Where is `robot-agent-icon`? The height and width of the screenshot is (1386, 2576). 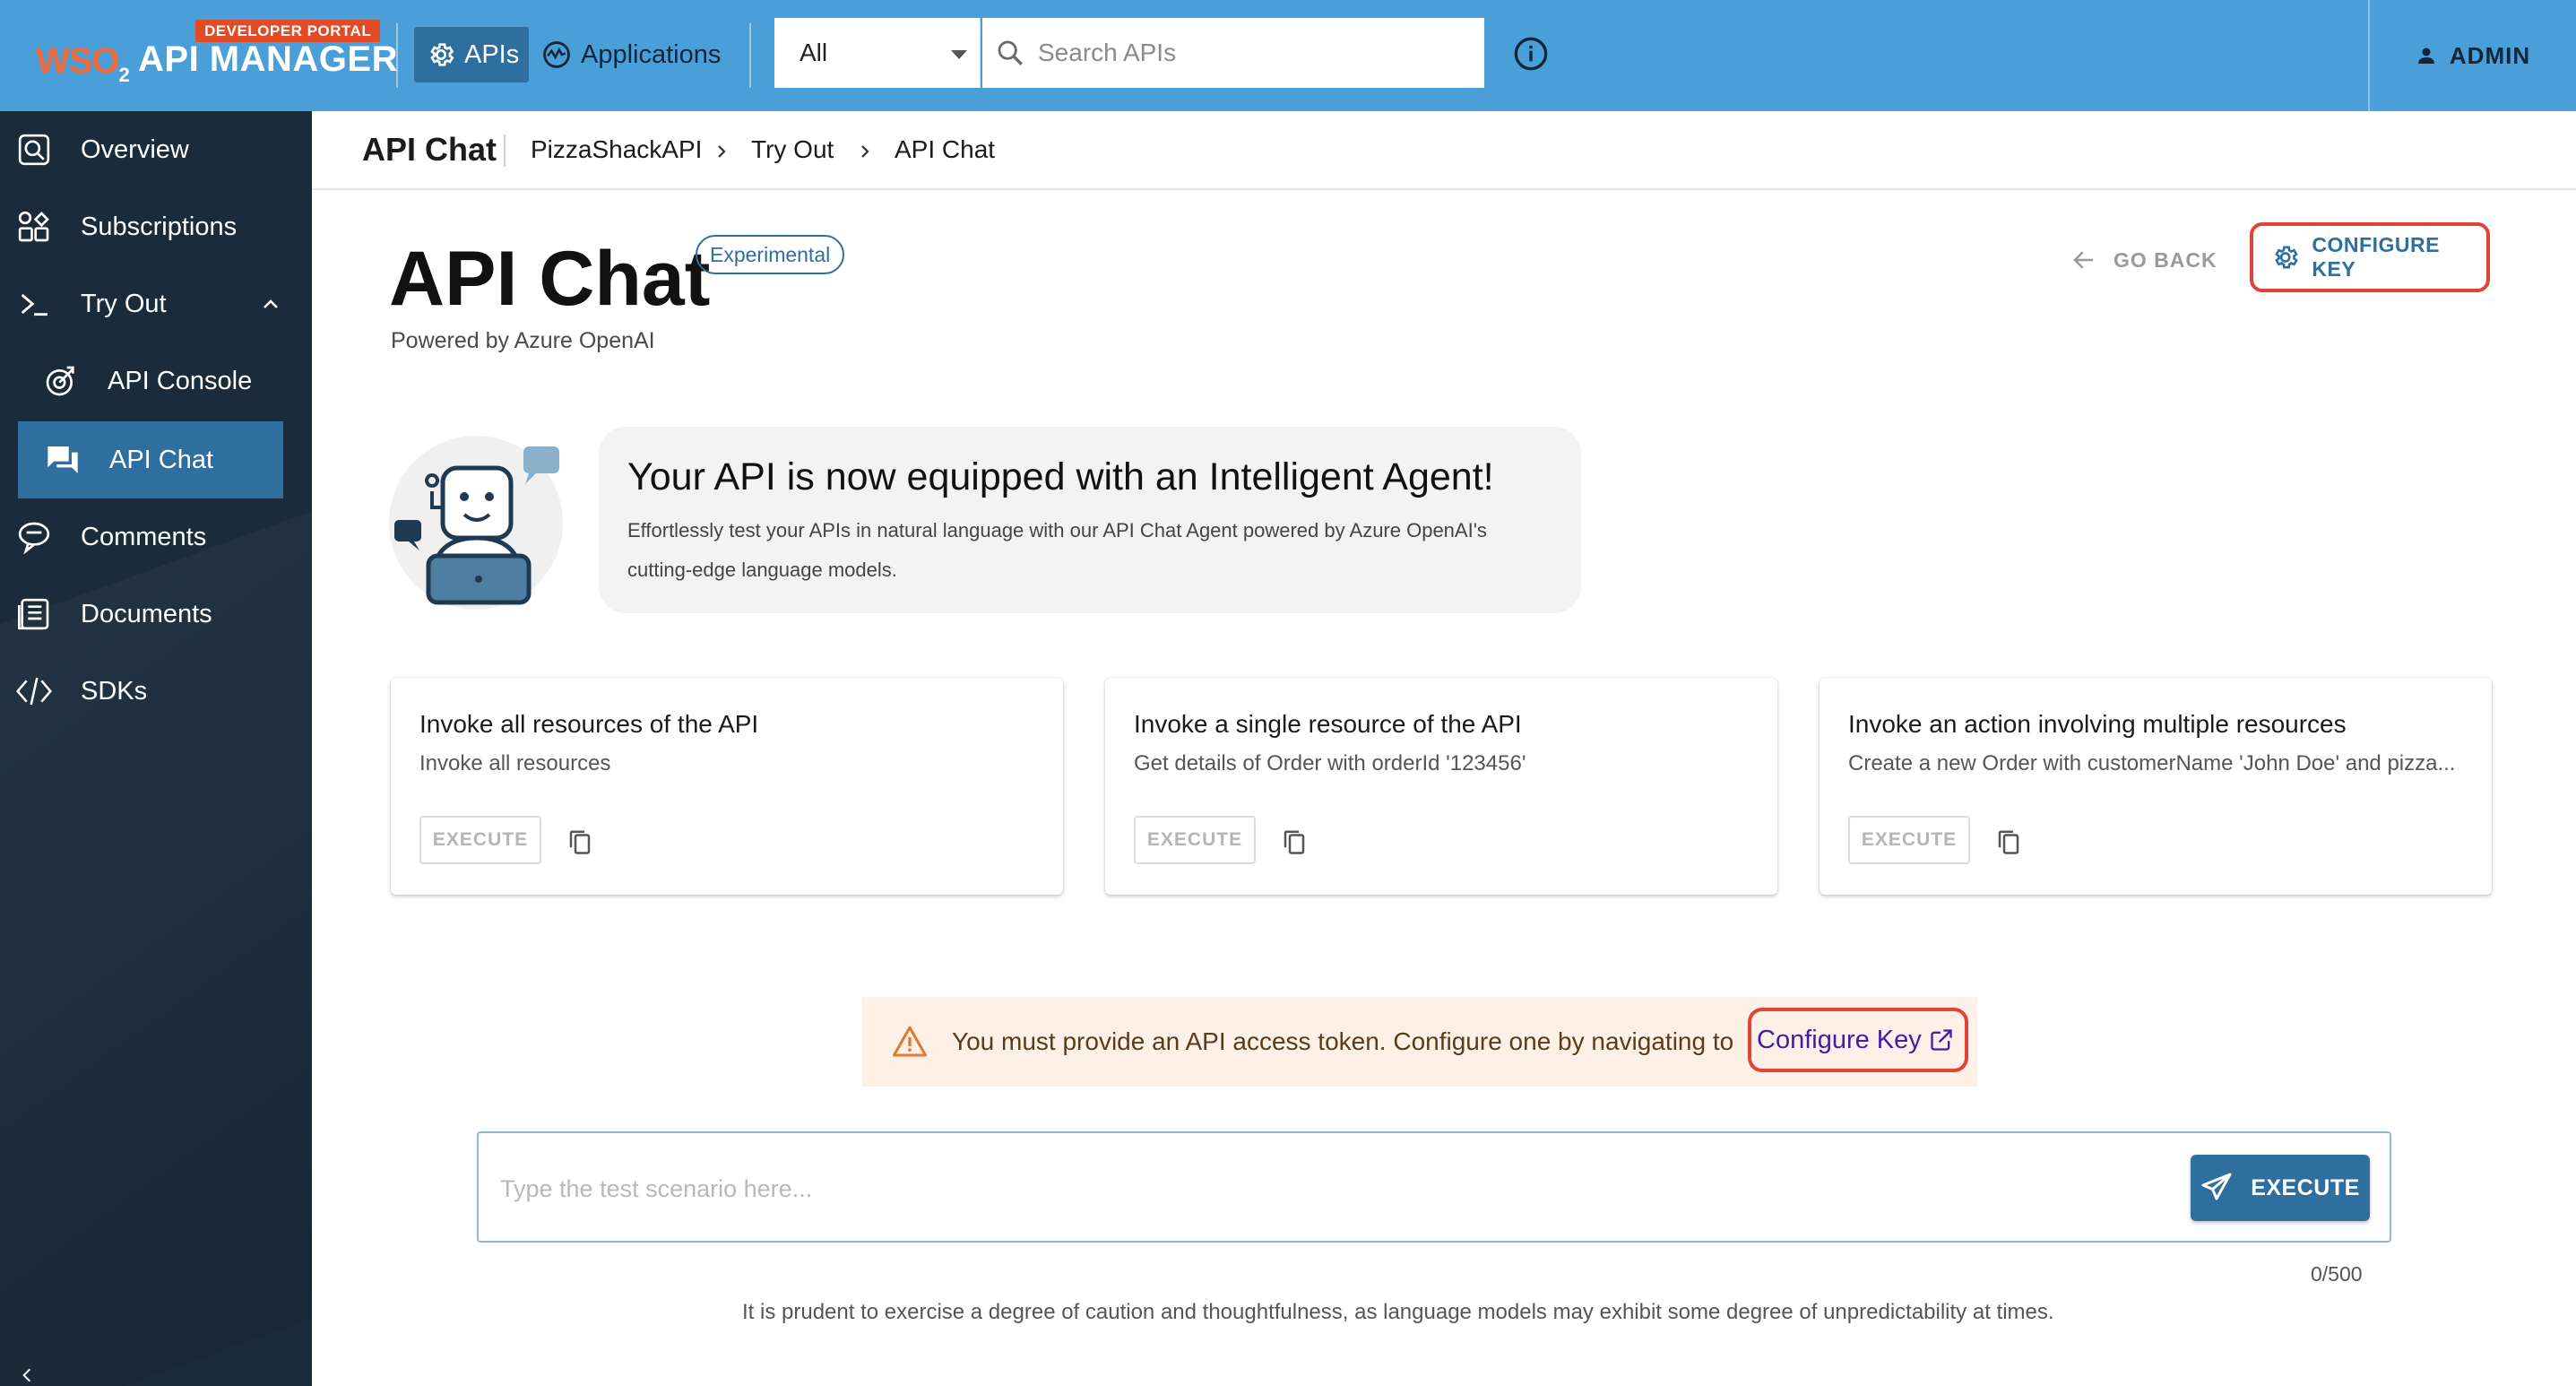 robot-agent-icon is located at coordinates (476, 525).